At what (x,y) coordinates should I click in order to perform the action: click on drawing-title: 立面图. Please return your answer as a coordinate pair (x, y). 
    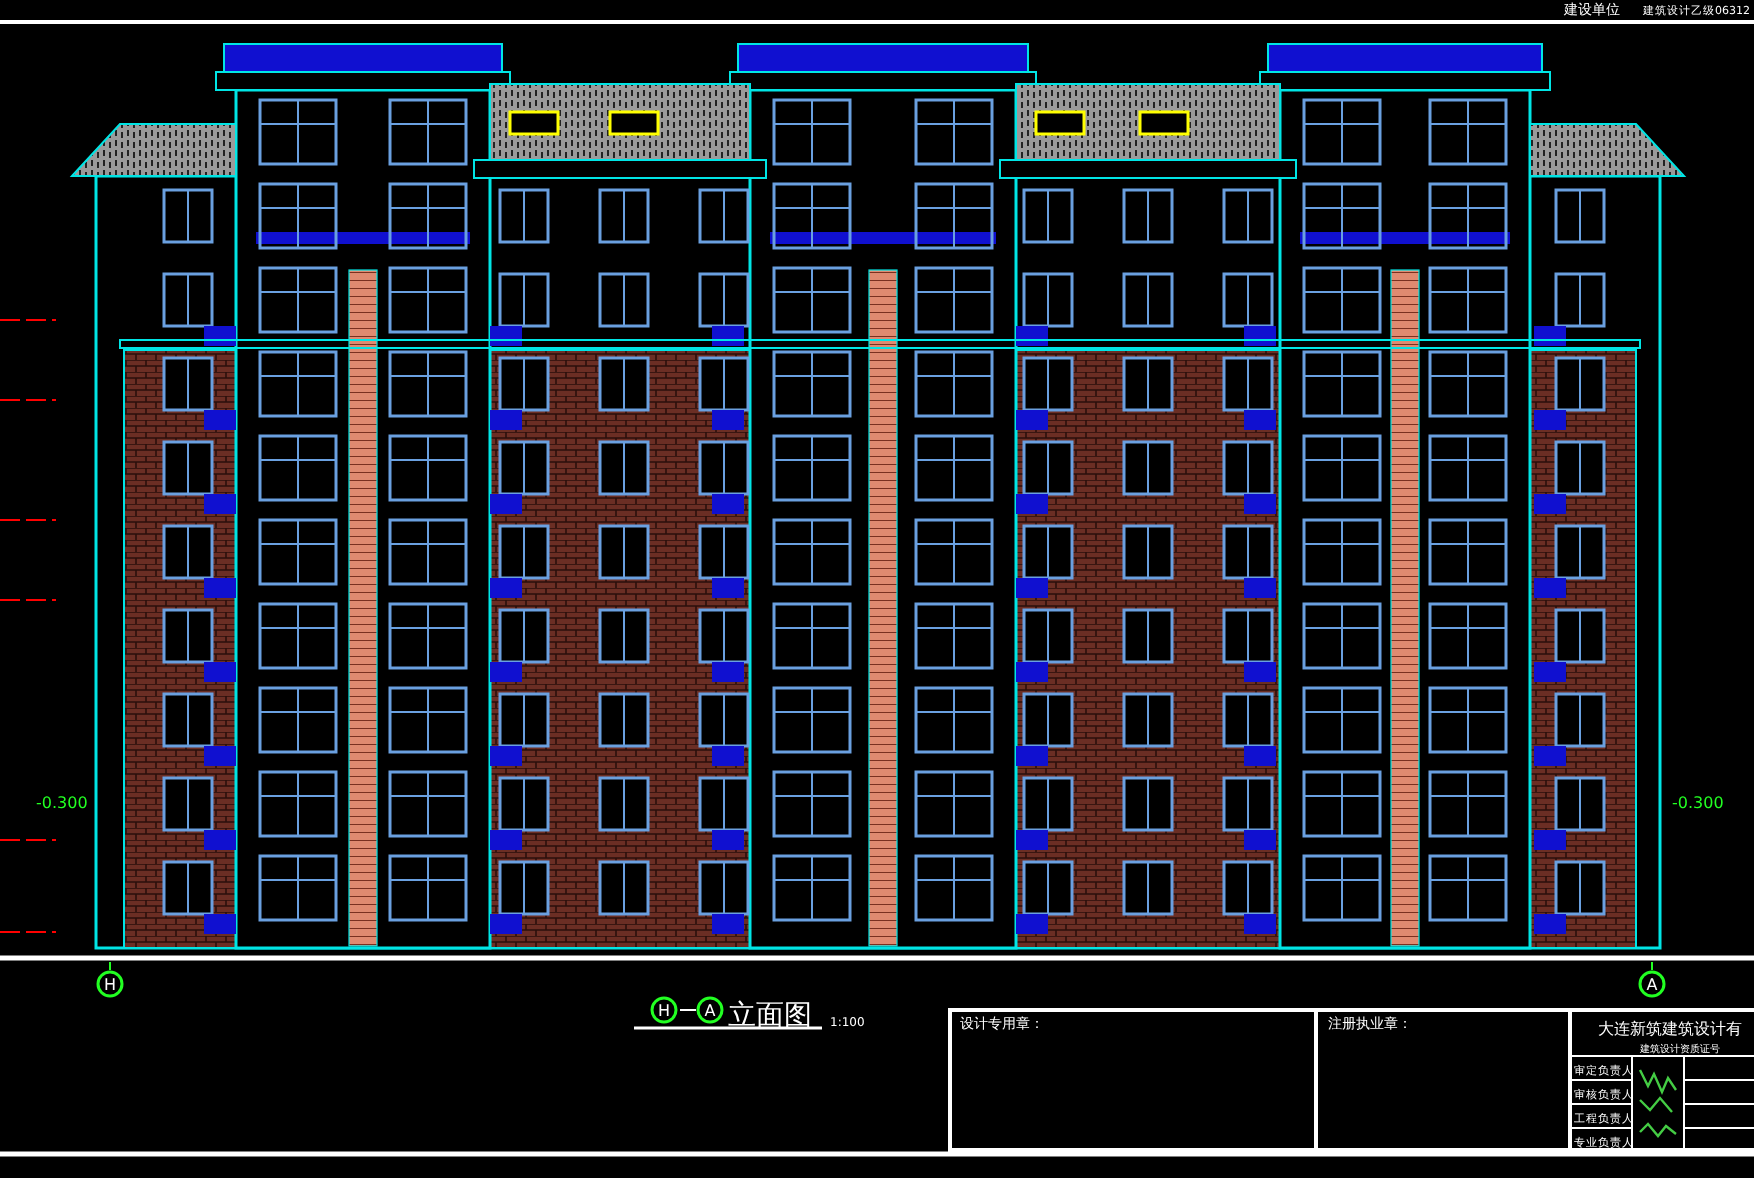
    Looking at the image, I should click on (770, 1016).